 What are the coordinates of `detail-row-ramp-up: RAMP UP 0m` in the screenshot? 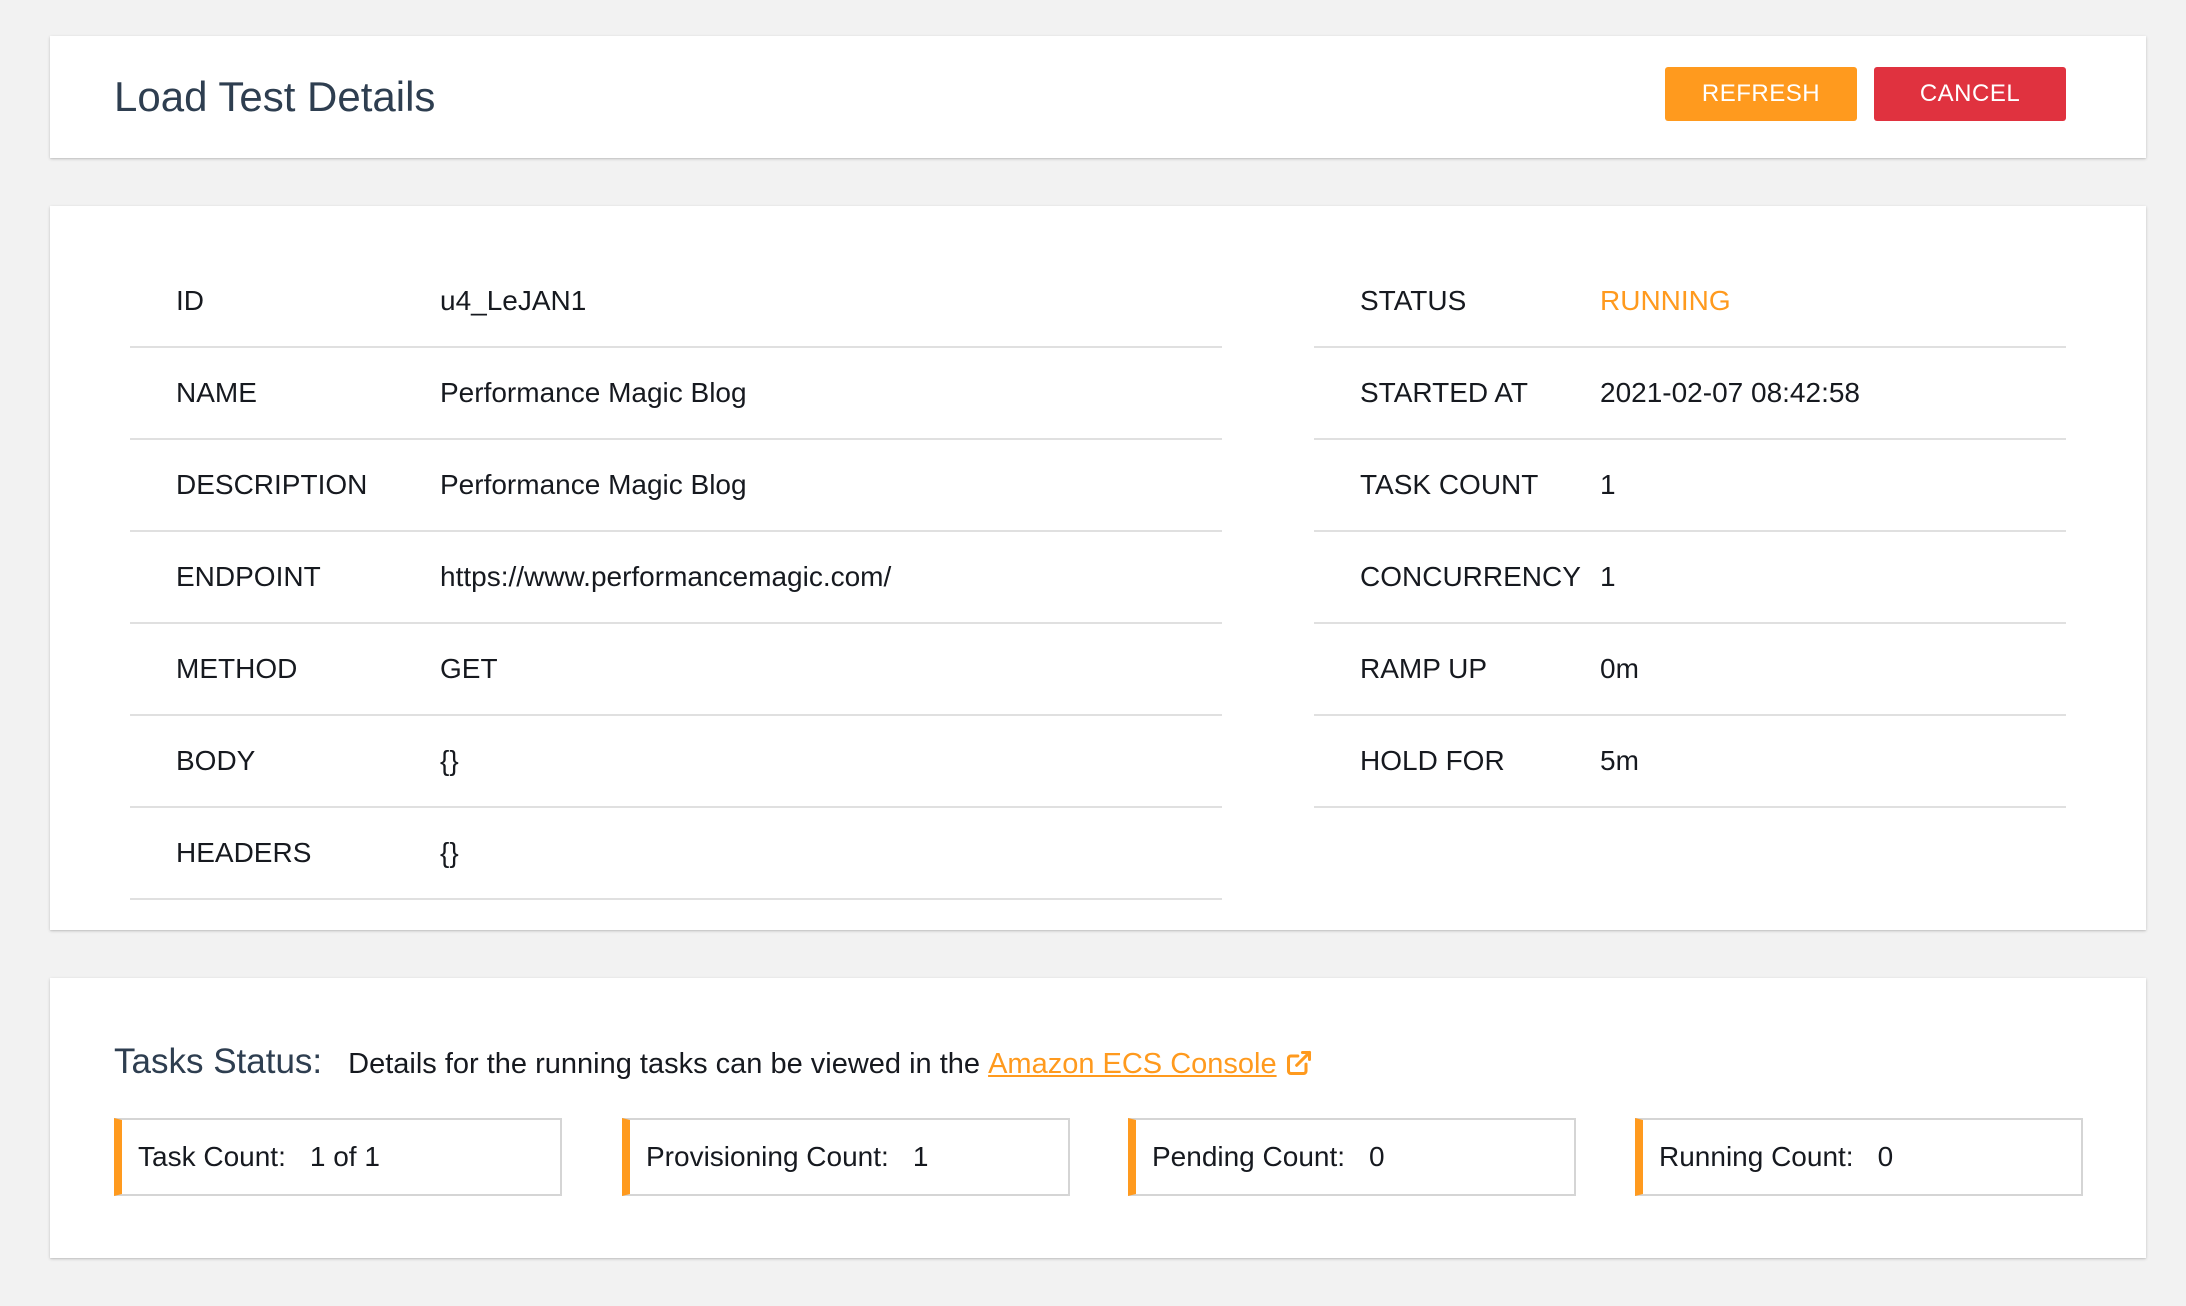 It's located at (1690, 670).